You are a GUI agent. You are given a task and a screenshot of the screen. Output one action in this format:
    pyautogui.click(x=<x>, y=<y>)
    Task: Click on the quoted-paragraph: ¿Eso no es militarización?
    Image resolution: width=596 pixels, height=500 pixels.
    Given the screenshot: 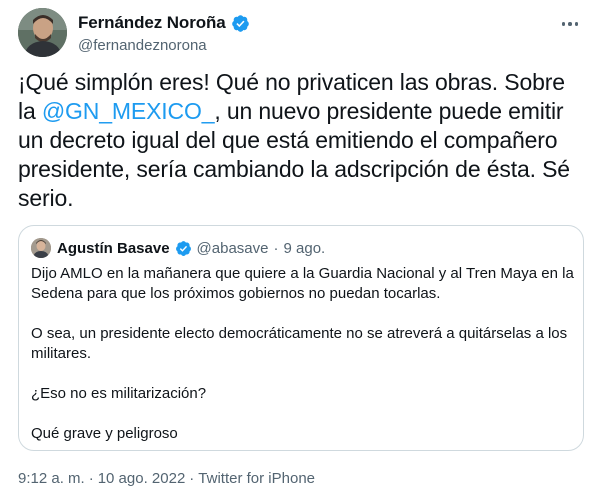 What is the action you would take?
    pyautogui.click(x=119, y=393)
    